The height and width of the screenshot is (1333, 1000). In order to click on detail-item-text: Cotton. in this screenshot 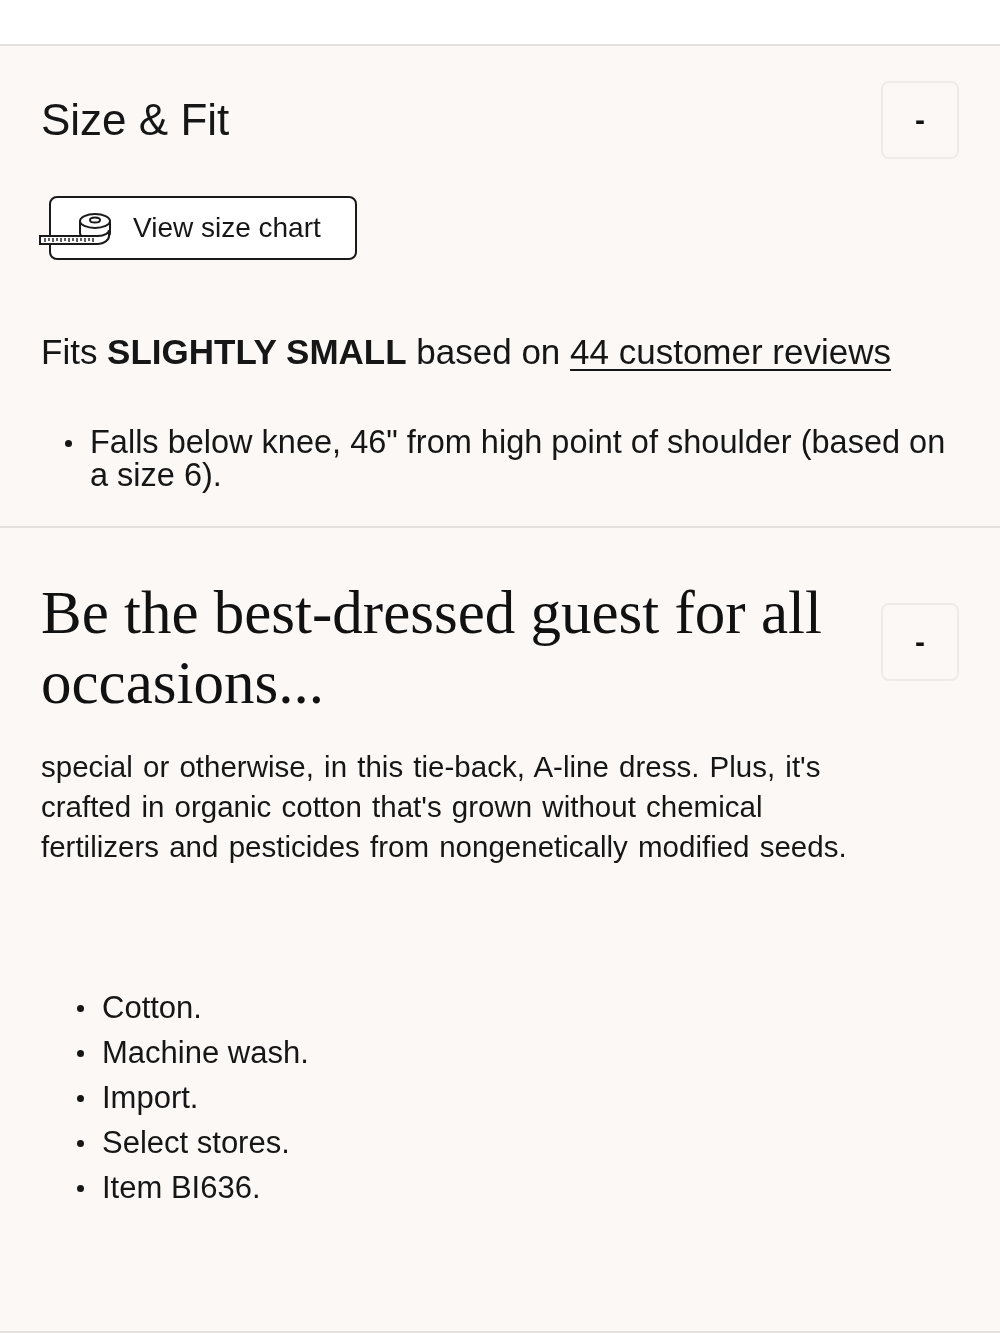, I will do `click(152, 1008)`.